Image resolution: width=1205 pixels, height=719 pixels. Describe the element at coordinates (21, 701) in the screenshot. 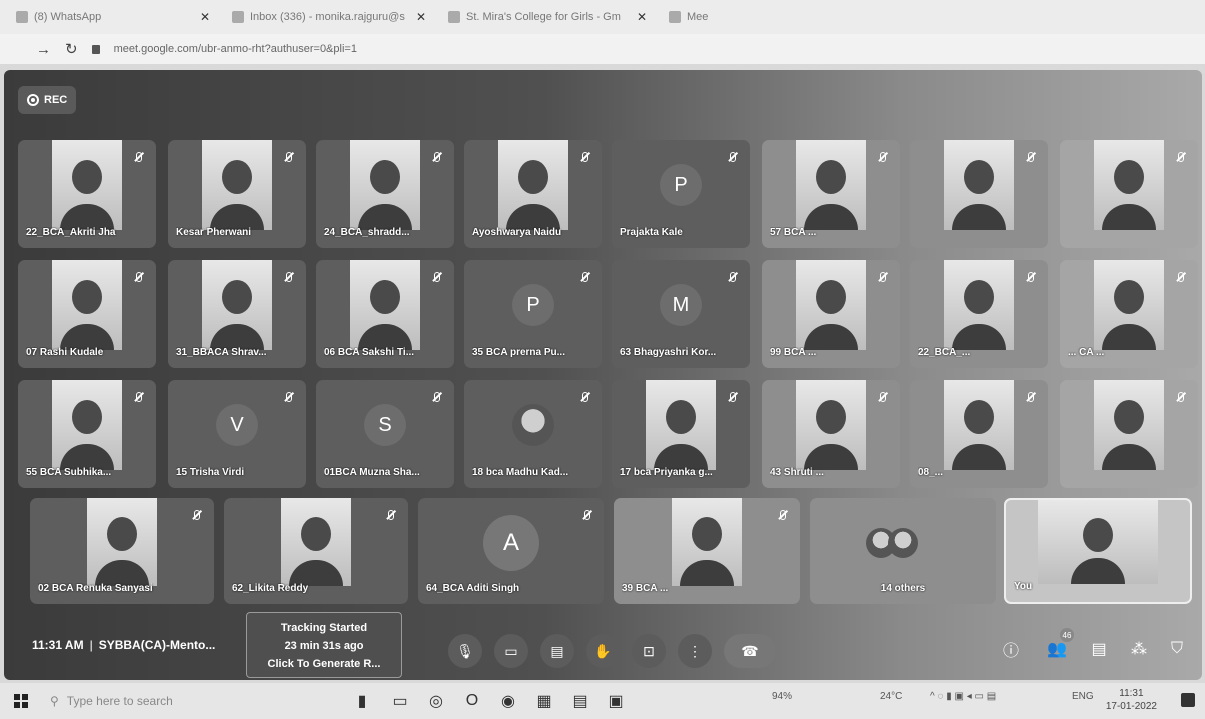

I see `windows-start-icon` at that location.